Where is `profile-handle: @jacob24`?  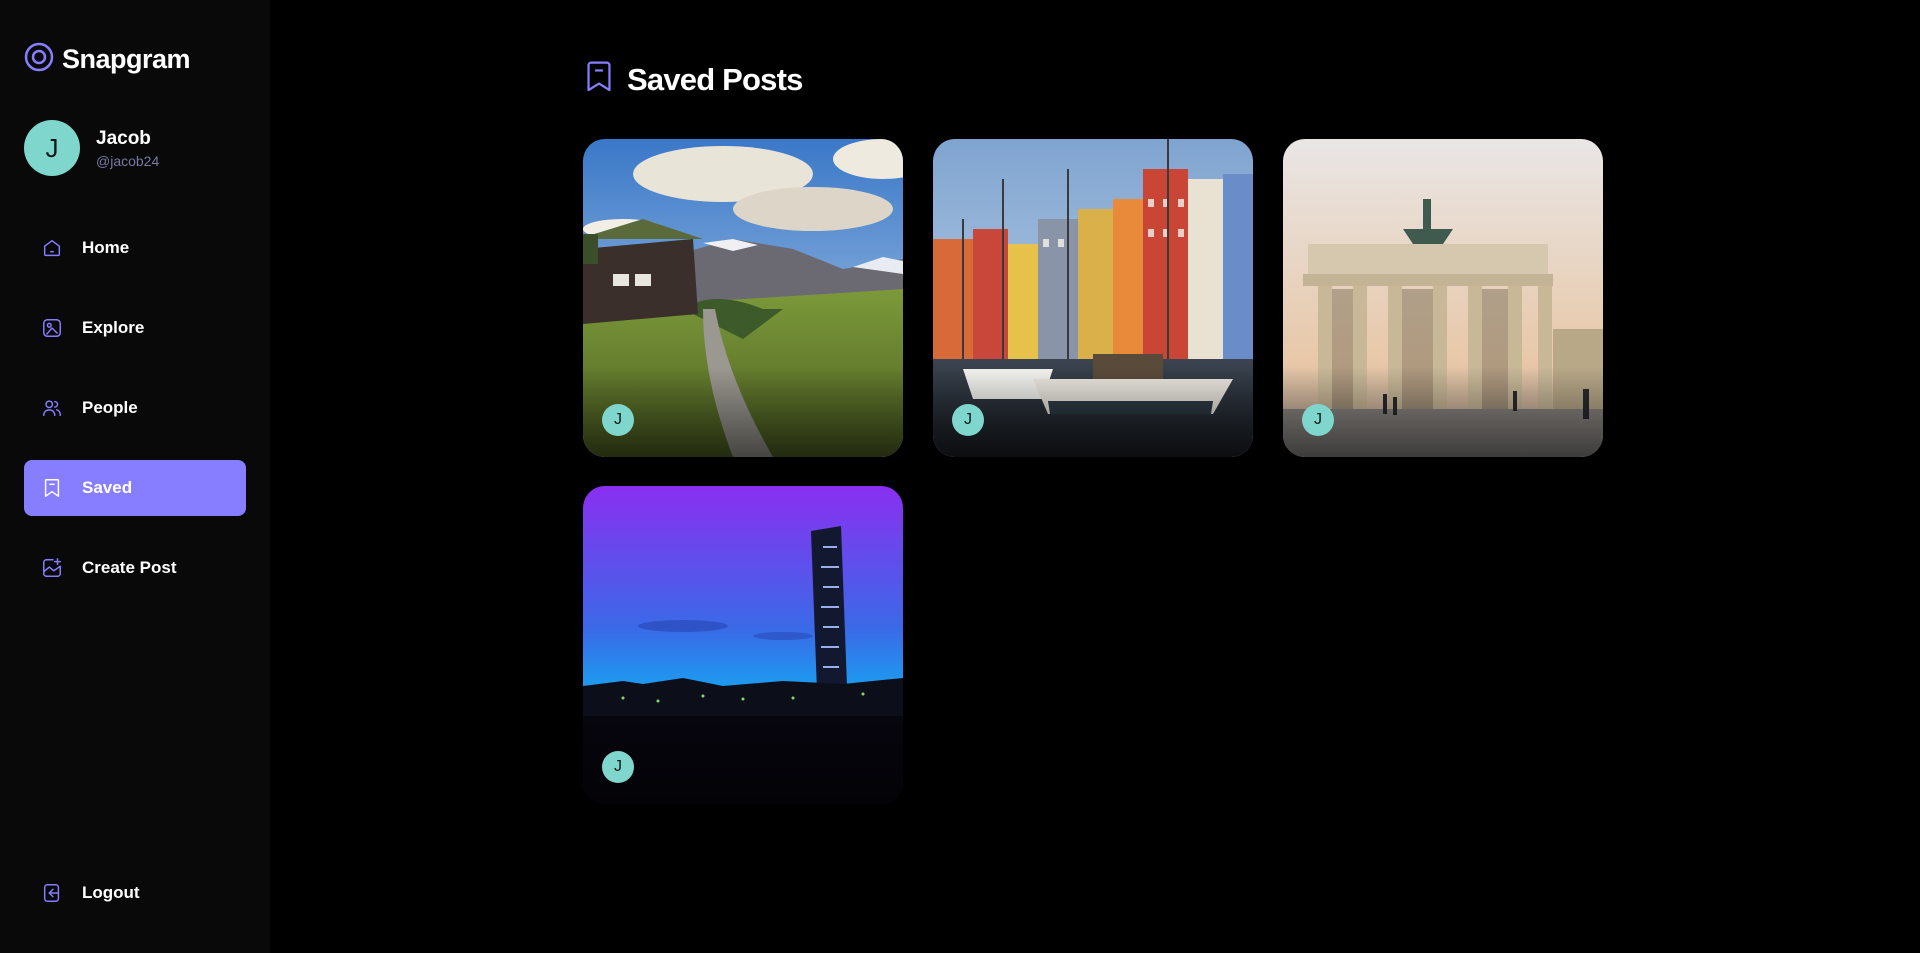 profile-handle: @jacob24 is located at coordinates (128, 160).